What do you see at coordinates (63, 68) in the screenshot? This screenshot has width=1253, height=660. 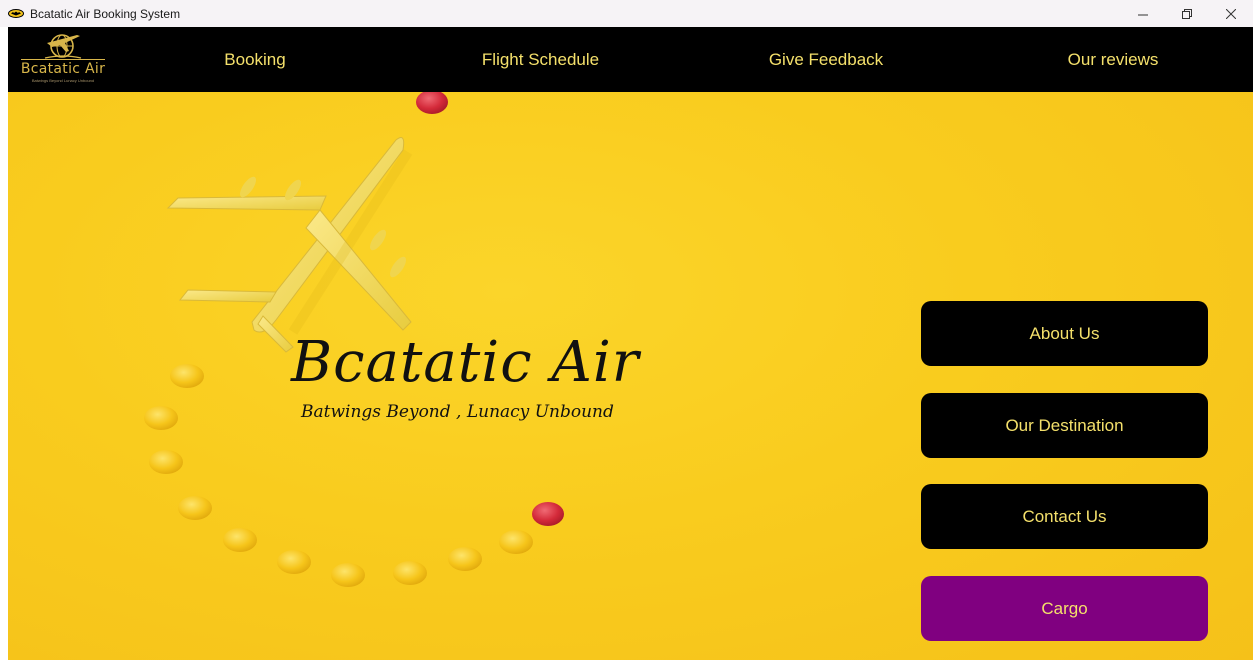 I see `logo-name: Bcatatic Air` at bounding box center [63, 68].